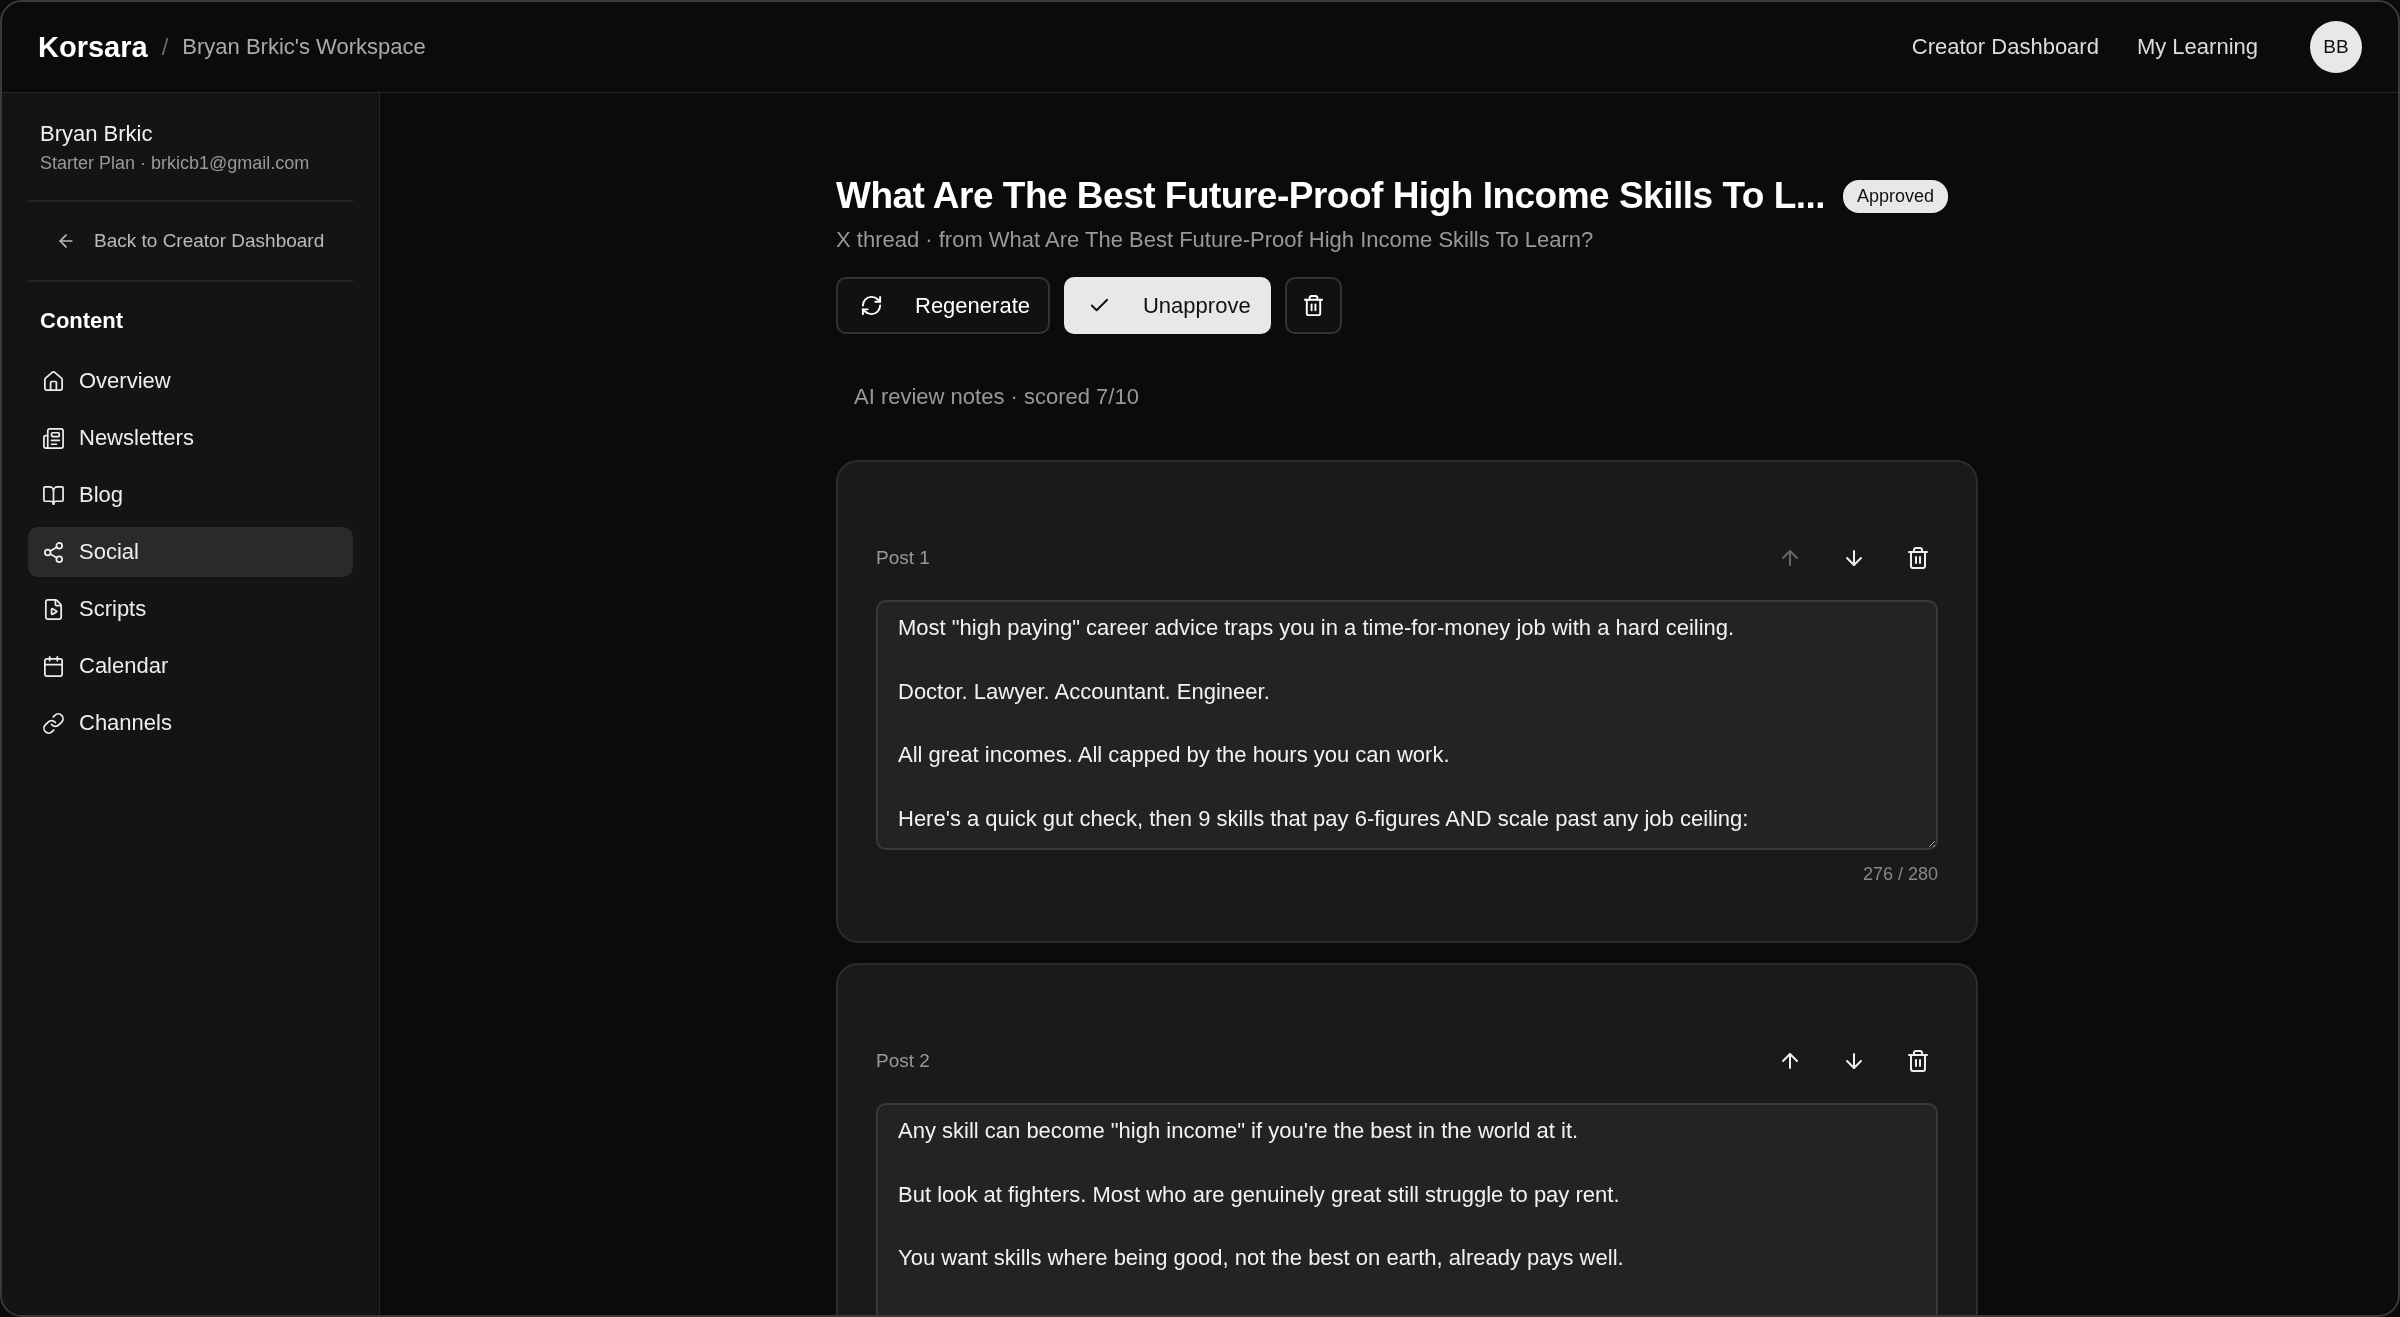 The height and width of the screenshot is (1317, 2400). What do you see at coordinates (2197, 47) in the screenshot?
I see `nav-link: My Learning` at bounding box center [2197, 47].